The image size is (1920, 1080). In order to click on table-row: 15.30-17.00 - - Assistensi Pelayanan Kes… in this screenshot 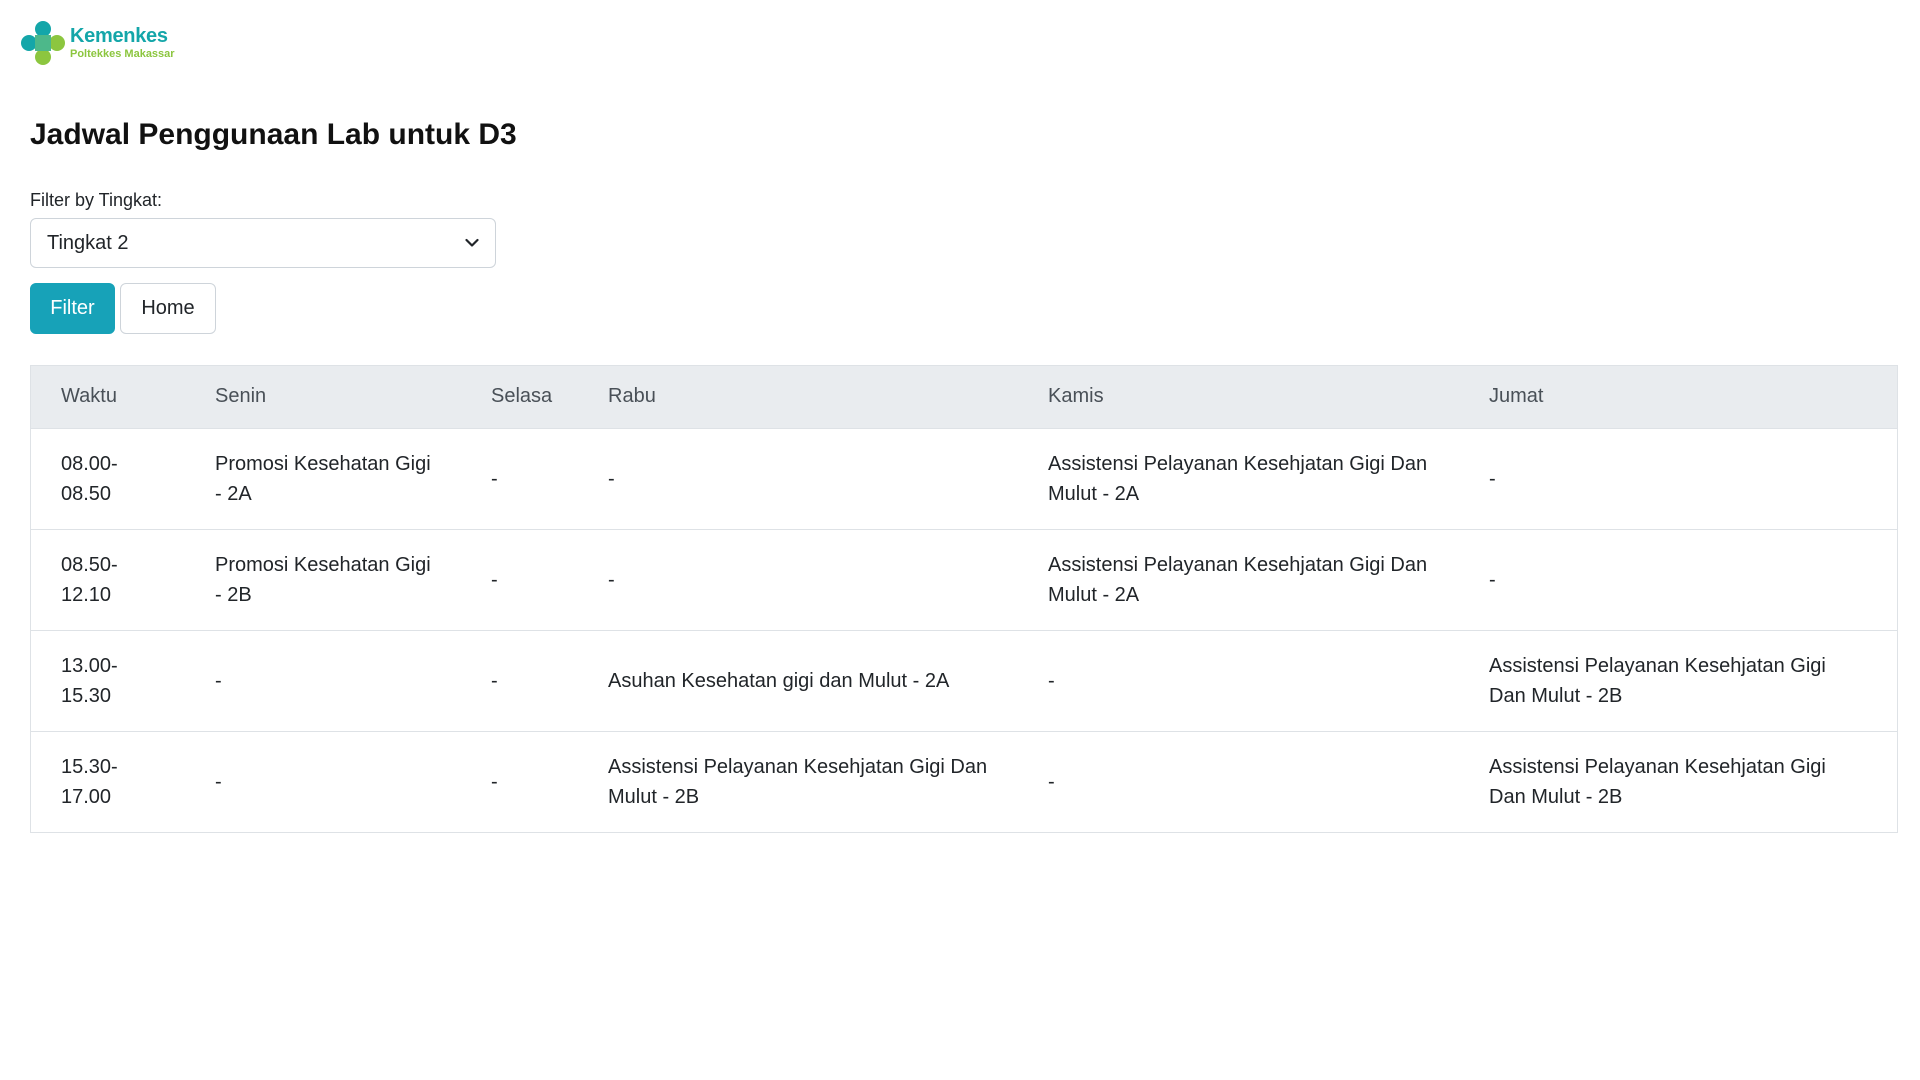, I will do `click(964, 781)`.